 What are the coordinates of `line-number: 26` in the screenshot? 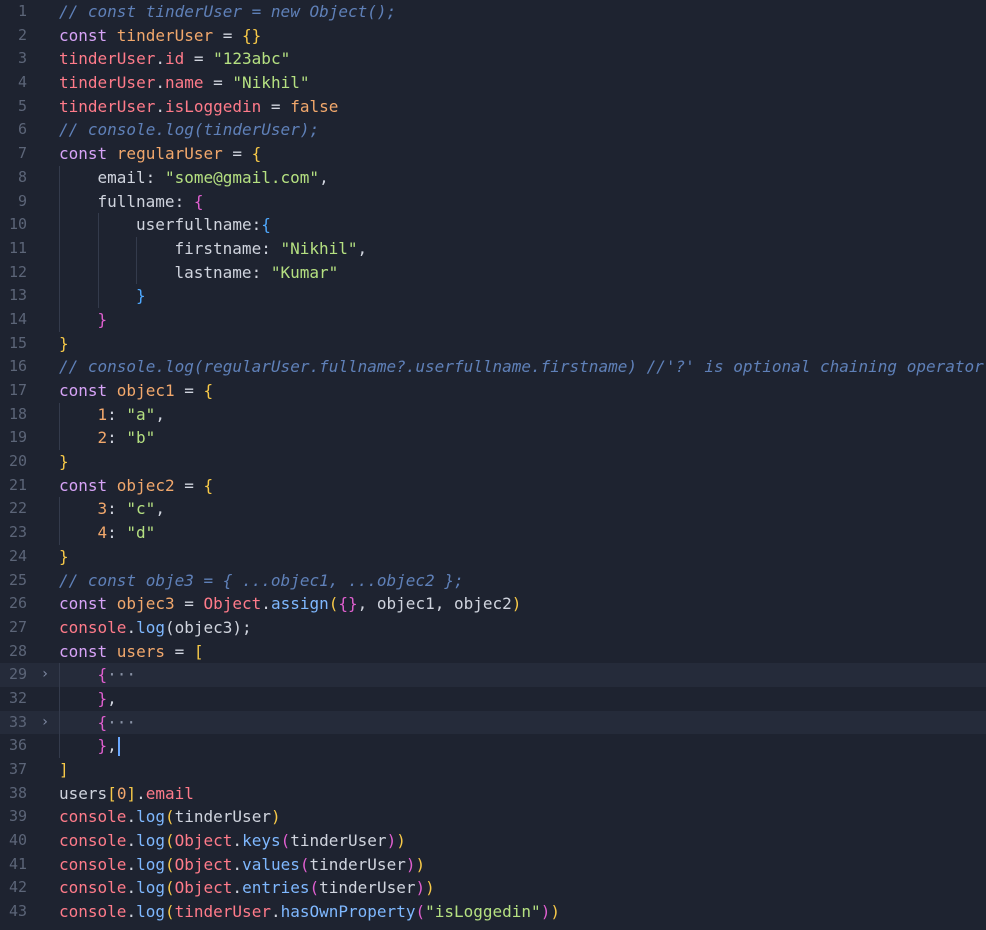 It's located at (17, 603).